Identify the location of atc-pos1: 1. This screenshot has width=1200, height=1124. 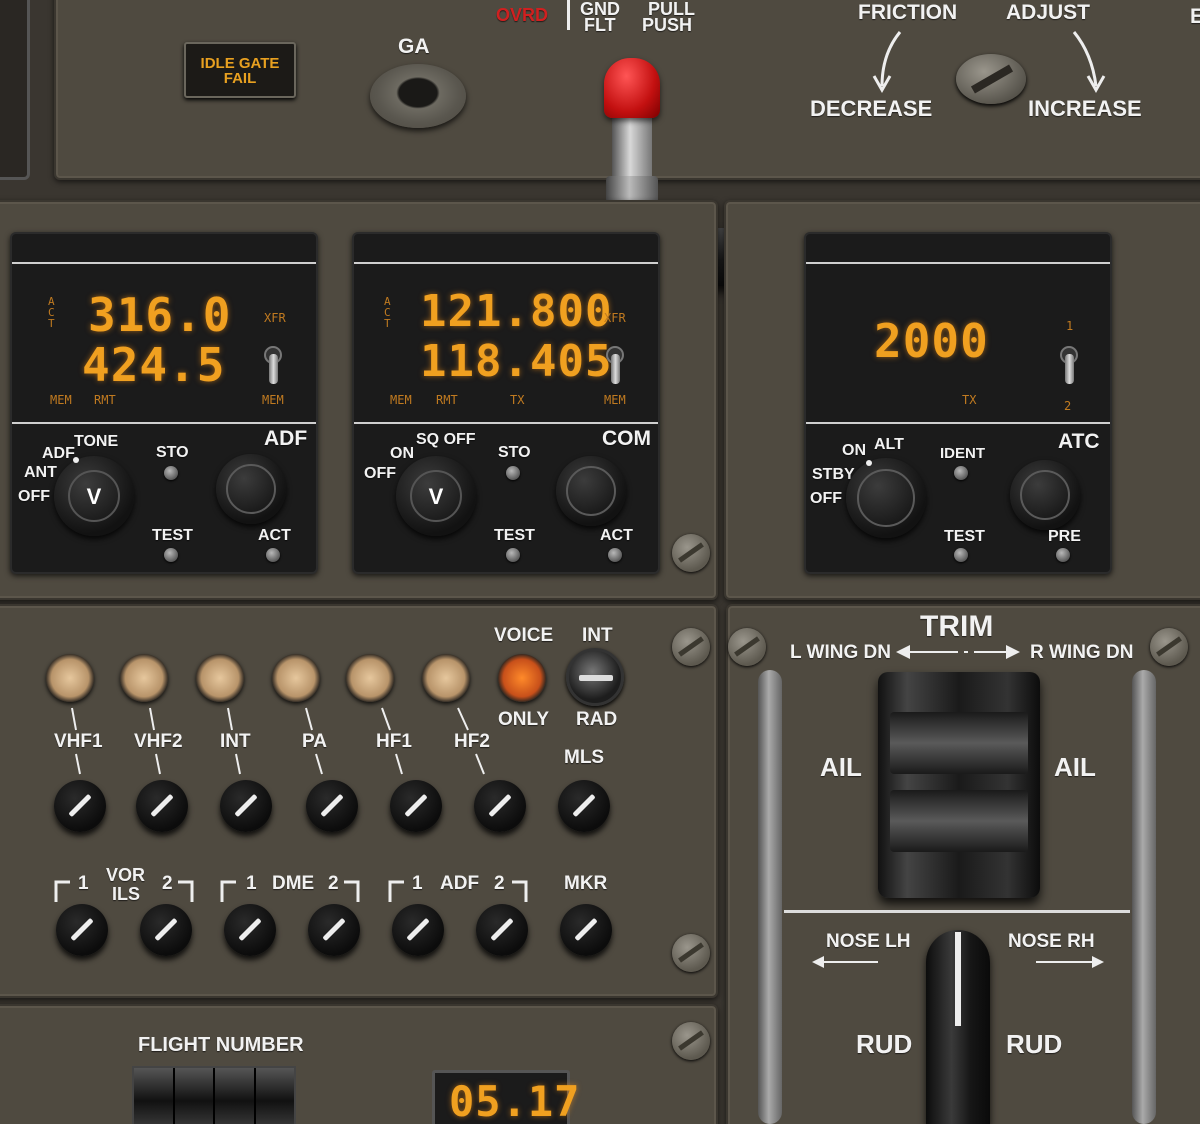
(1070, 326).